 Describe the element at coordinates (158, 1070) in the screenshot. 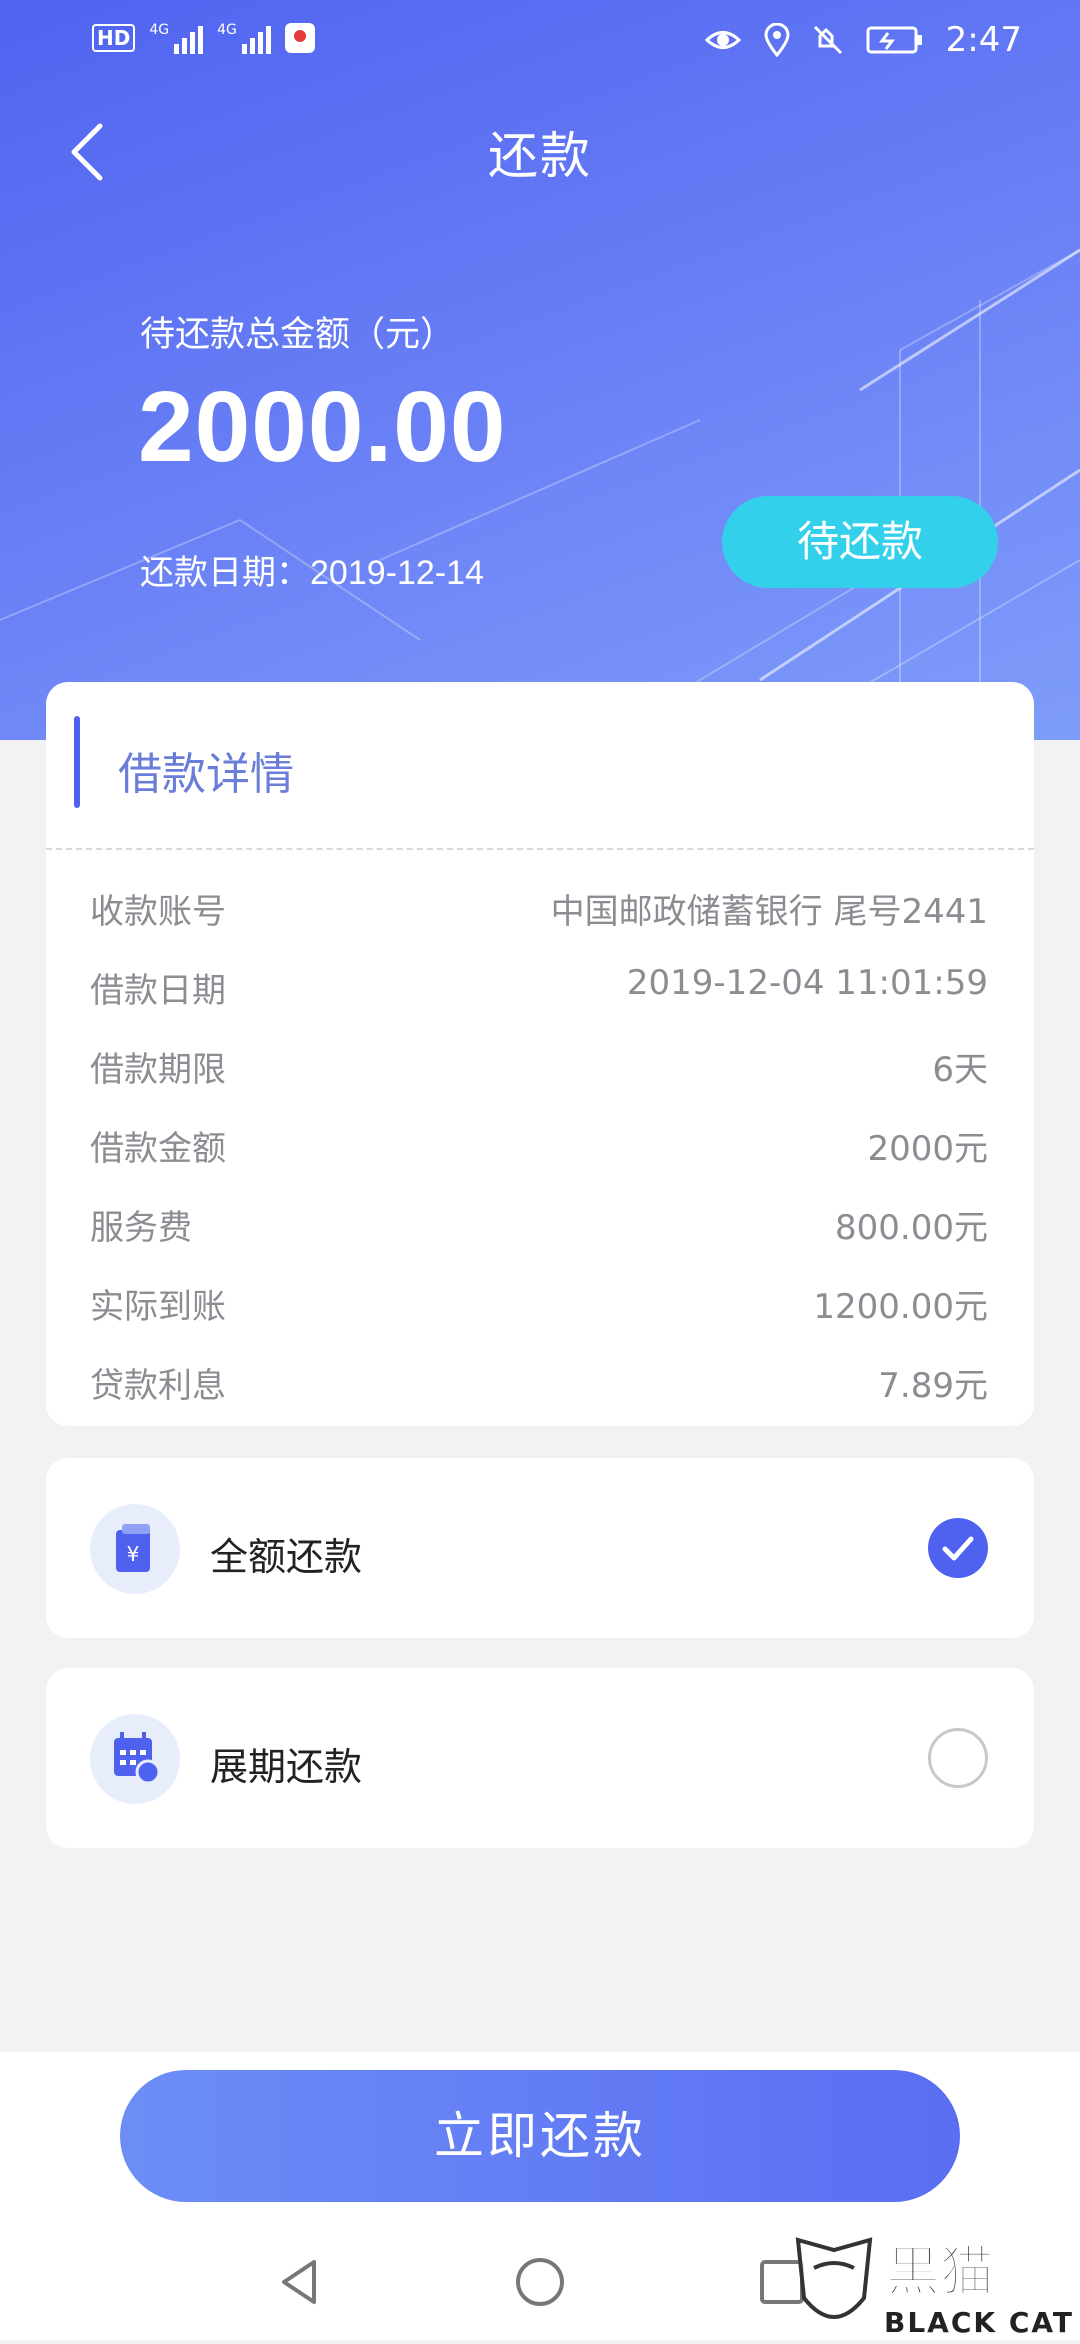

I see `detail-row-label: 借款期限` at that location.